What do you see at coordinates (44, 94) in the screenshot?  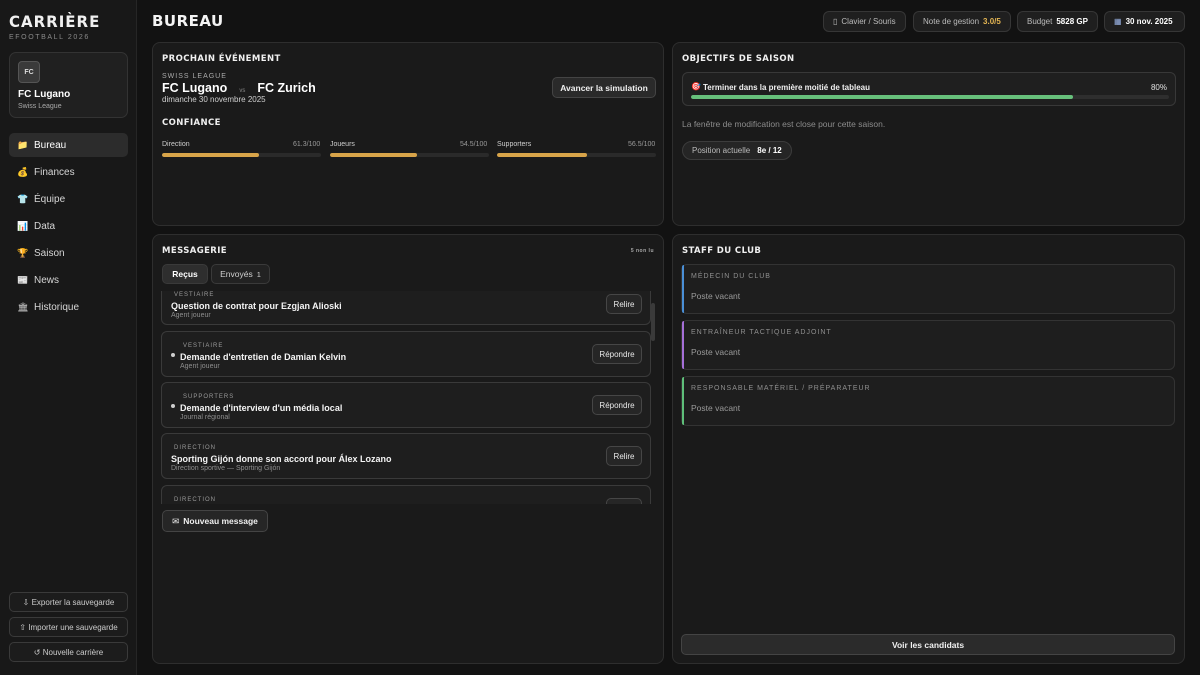 I see `club-name: FC Lugano` at bounding box center [44, 94].